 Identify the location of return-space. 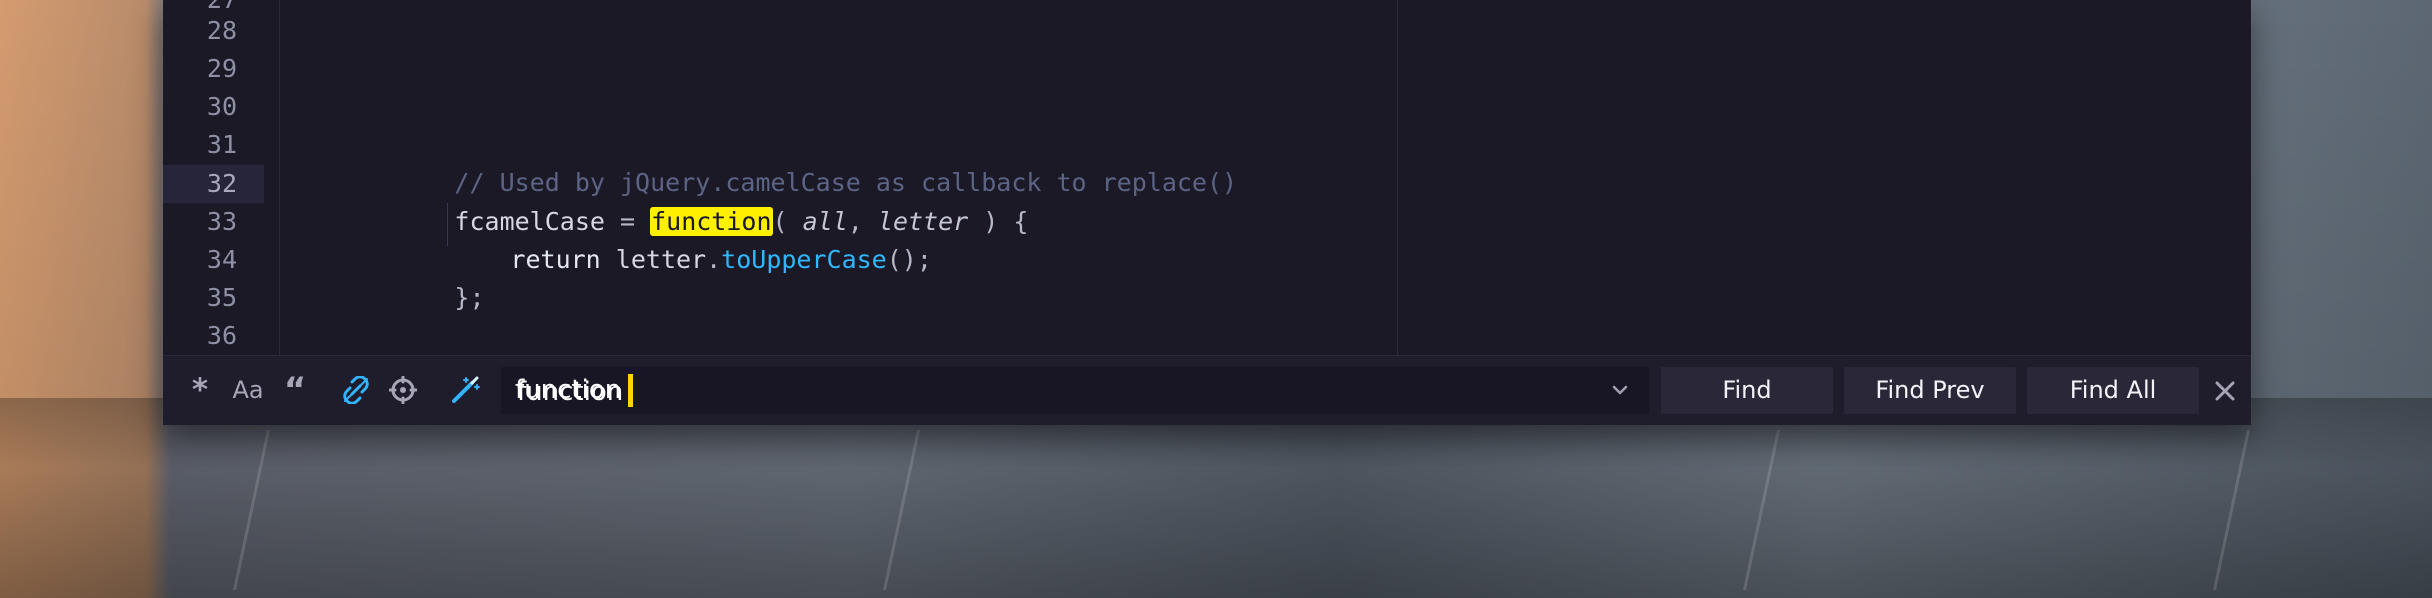
(608, 259).